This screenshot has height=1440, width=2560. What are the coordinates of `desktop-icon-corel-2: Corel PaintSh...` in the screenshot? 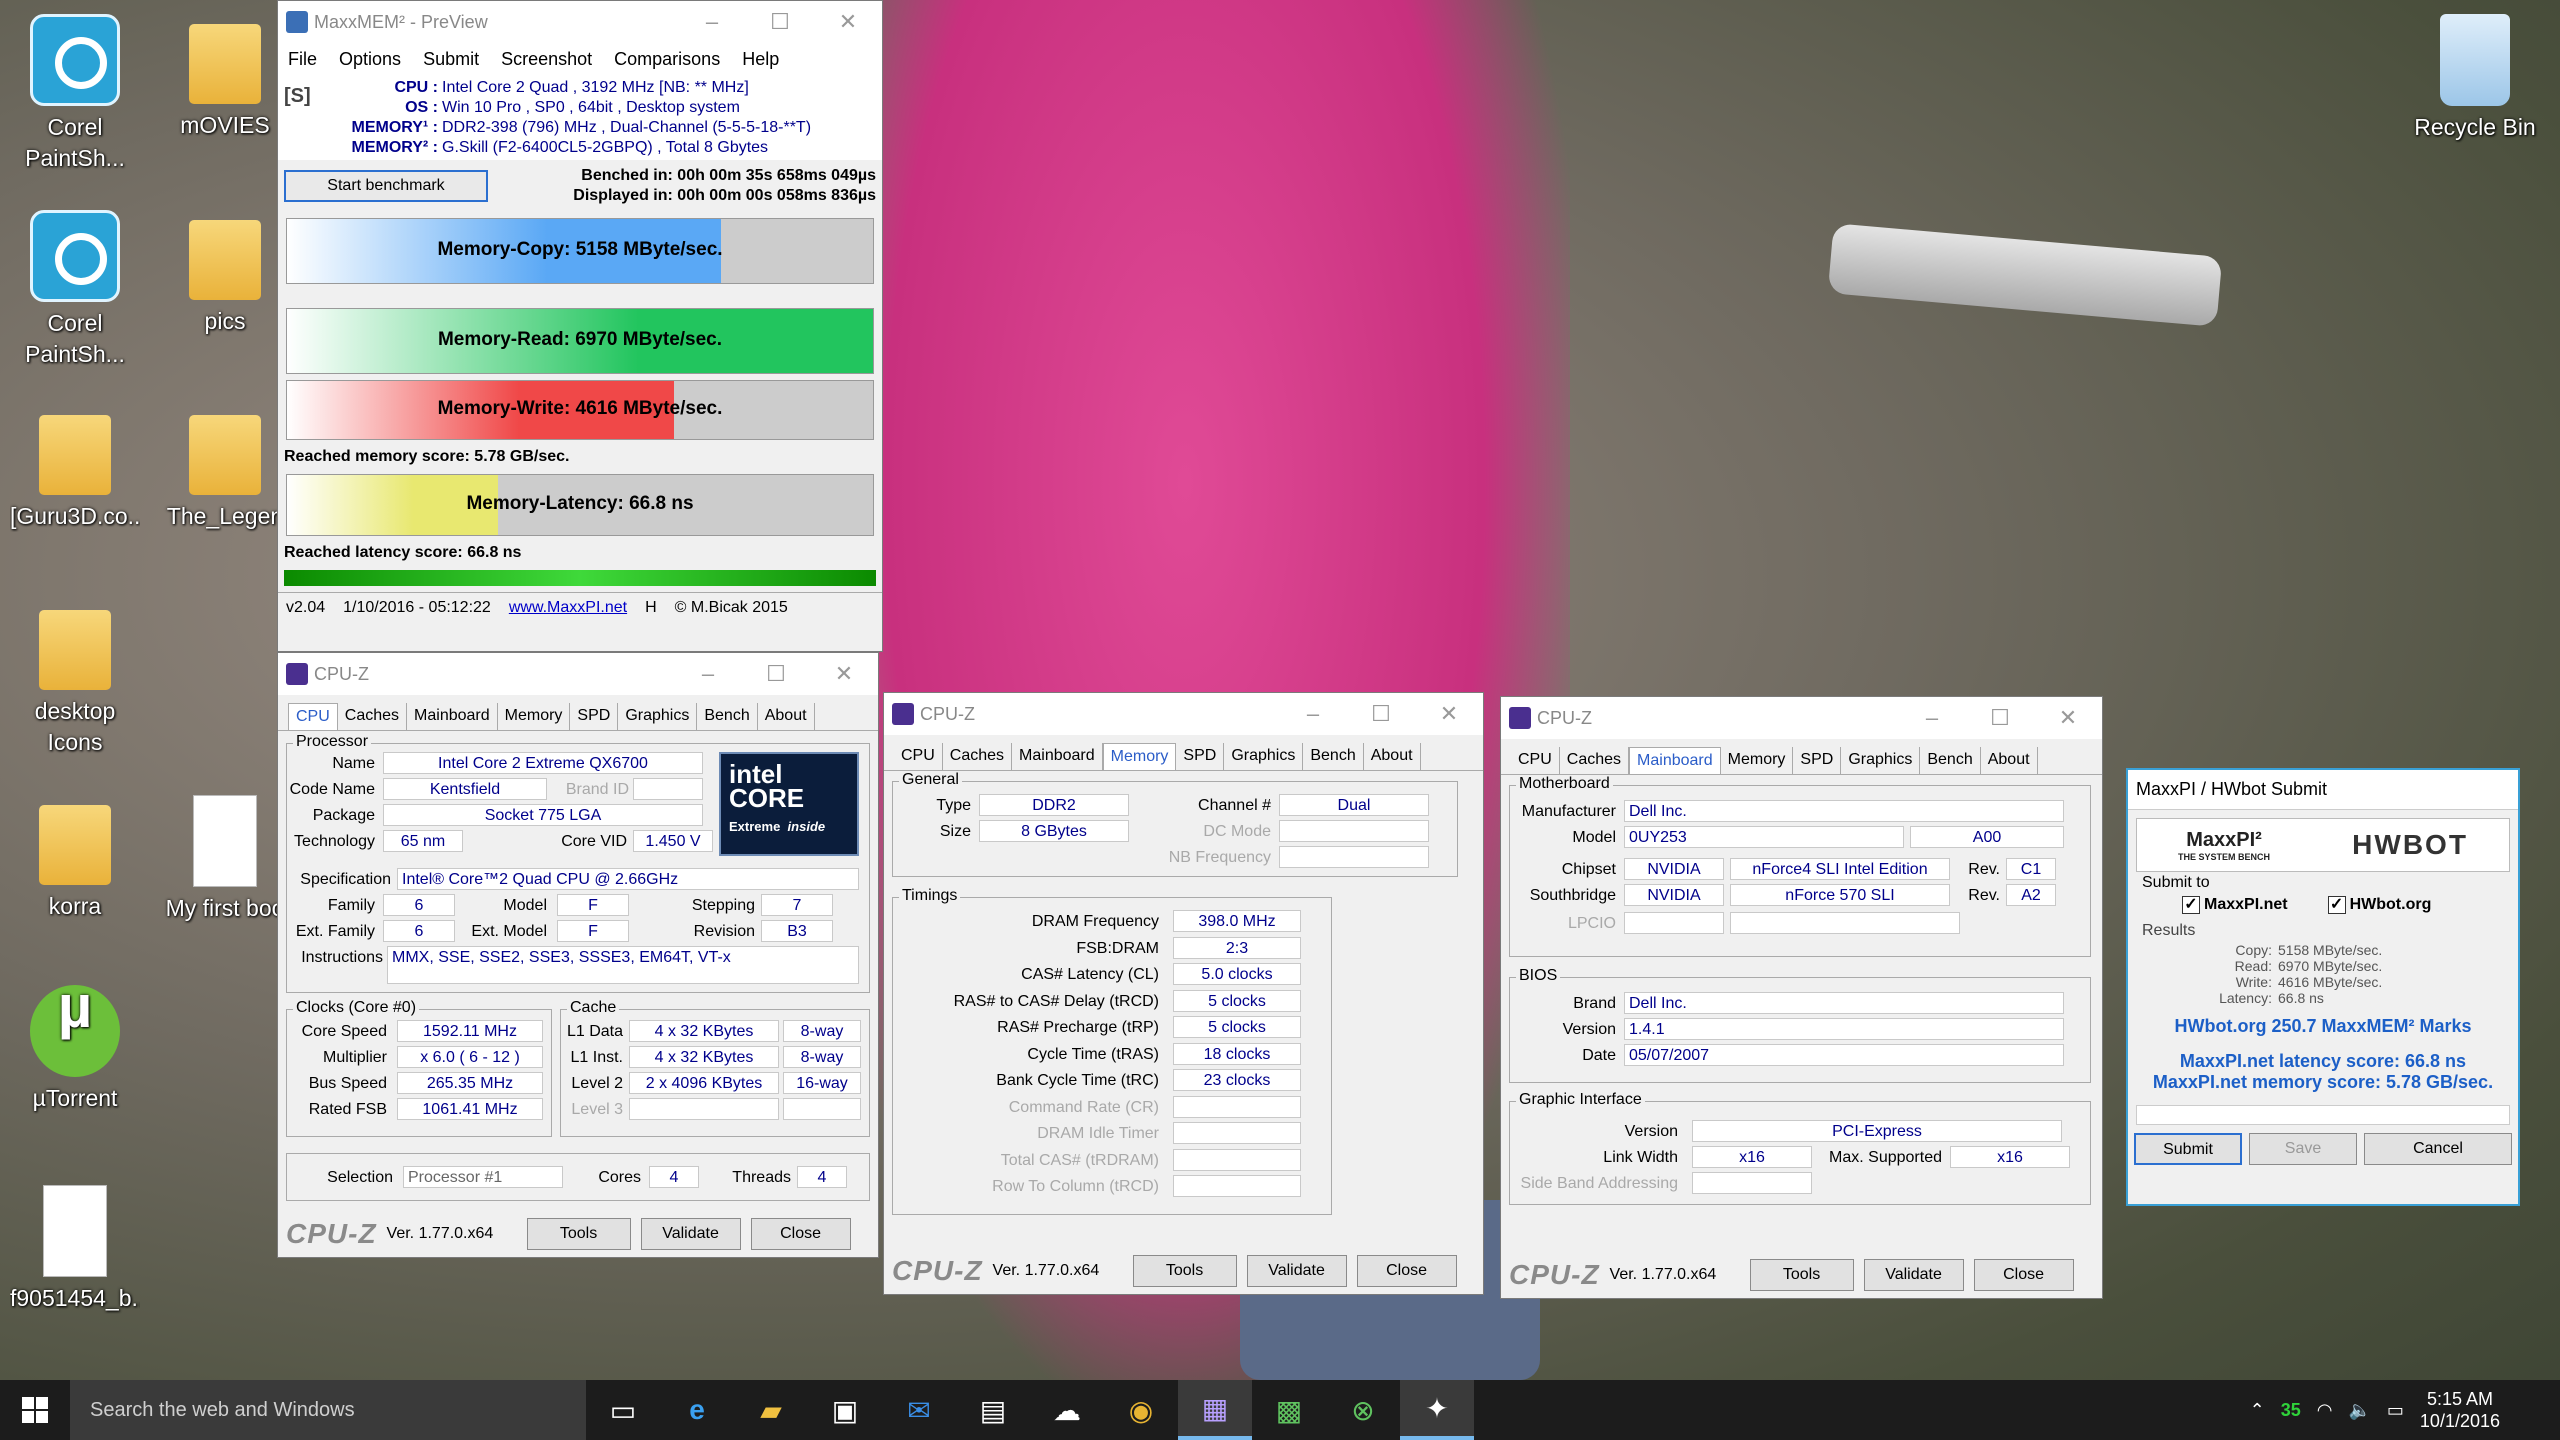 It's located at (75, 290).